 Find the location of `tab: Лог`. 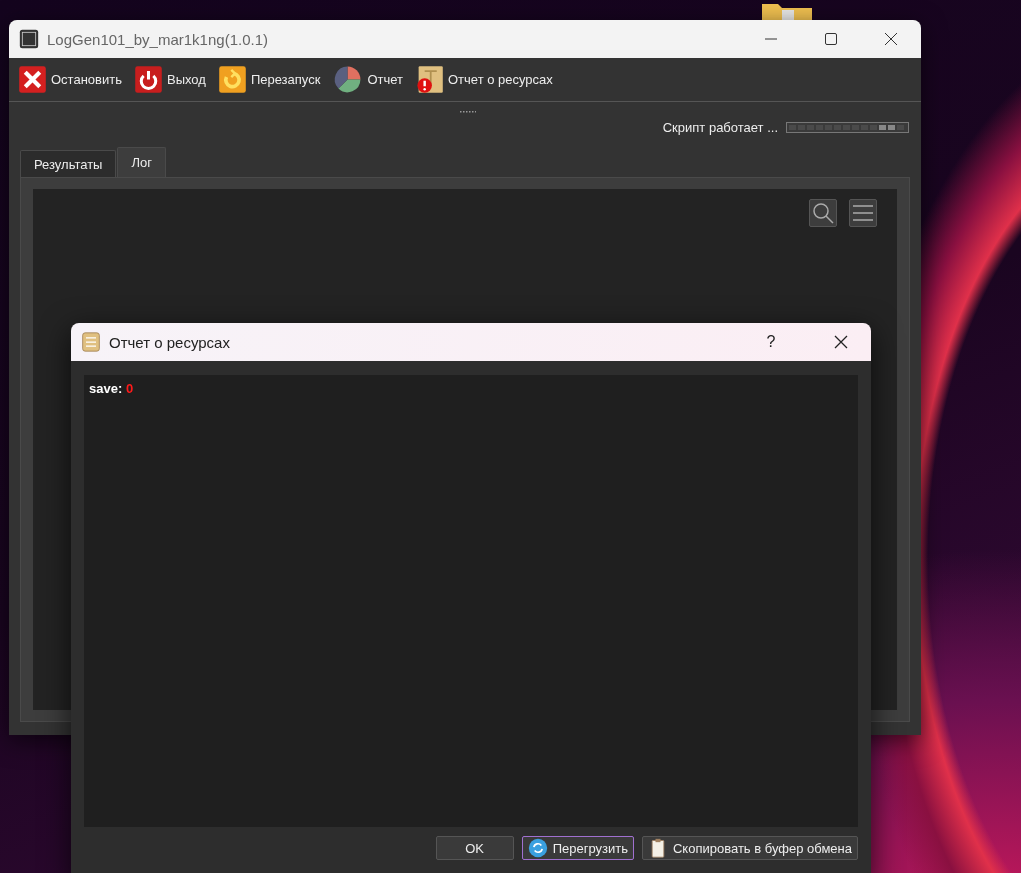

tab: Лог is located at coordinates (141, 162).